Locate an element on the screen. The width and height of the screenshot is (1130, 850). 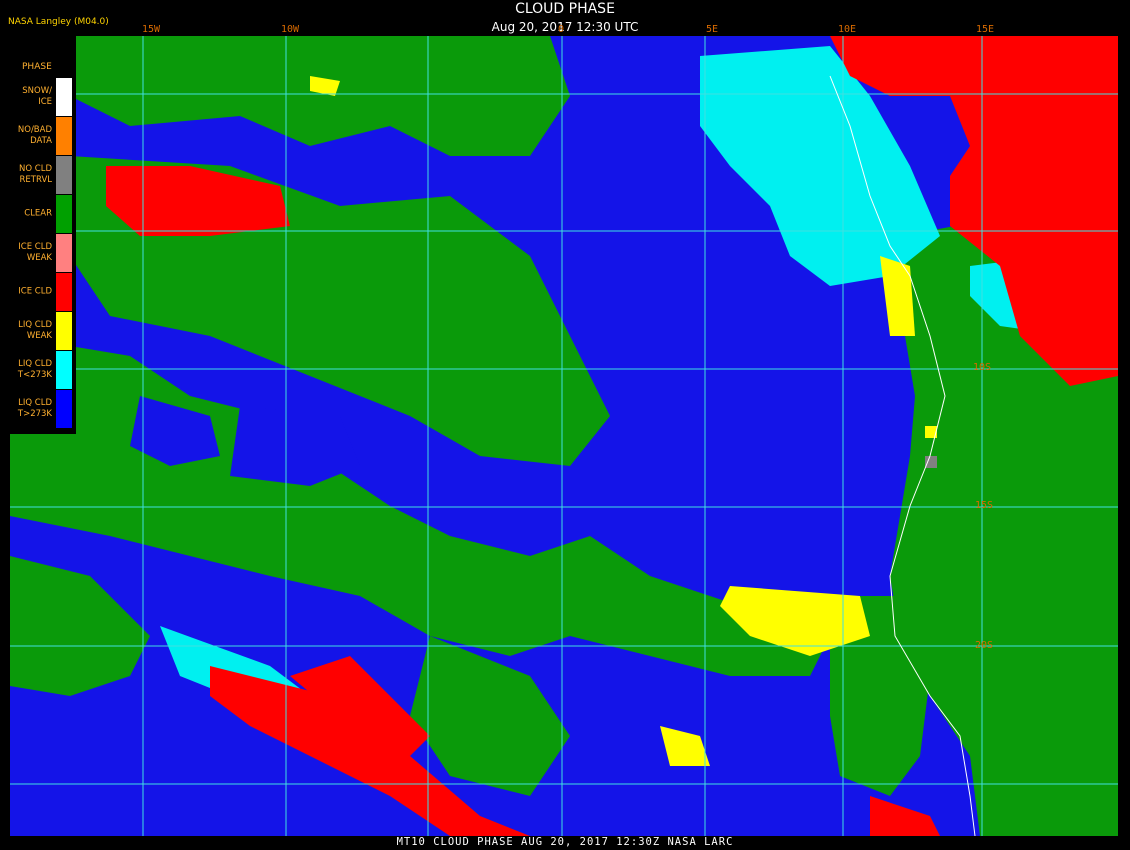
lon-label-15e: 15E is located at coordinates (985, 29).